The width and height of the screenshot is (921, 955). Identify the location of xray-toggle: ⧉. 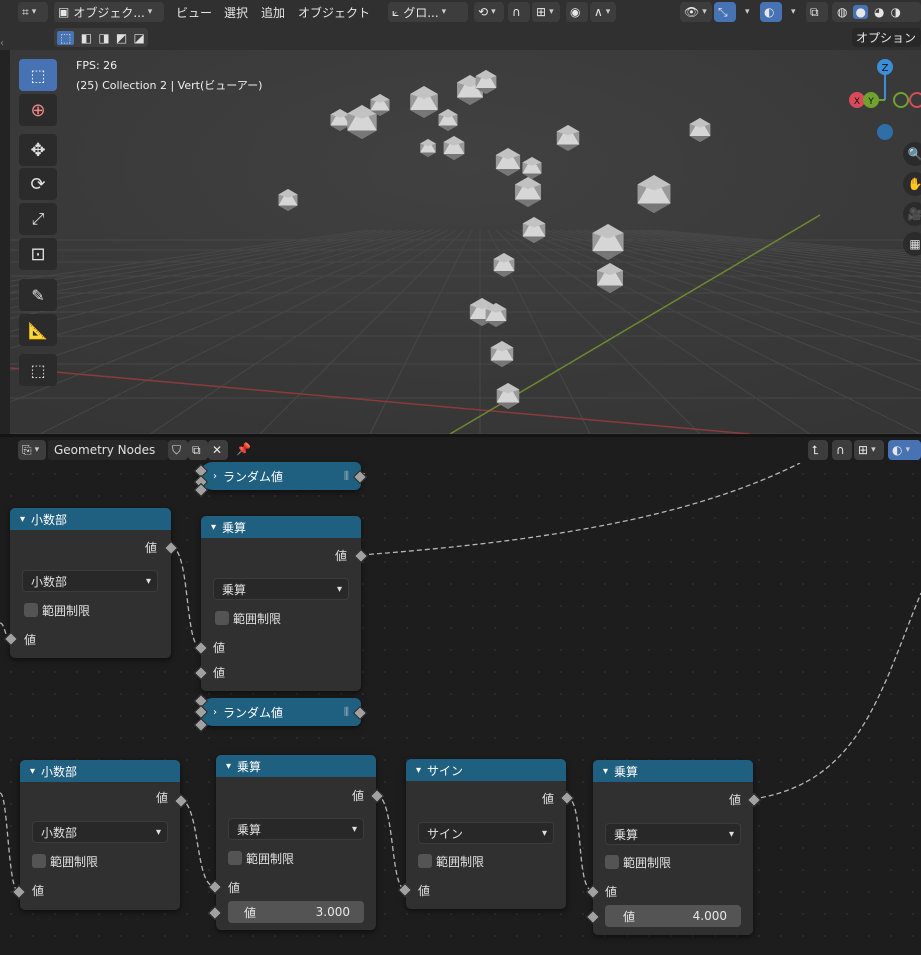
(817, 12).